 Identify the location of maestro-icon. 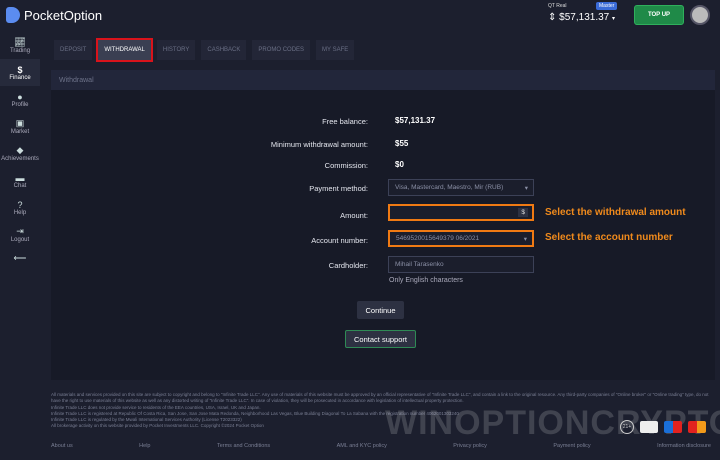
(673, 427).